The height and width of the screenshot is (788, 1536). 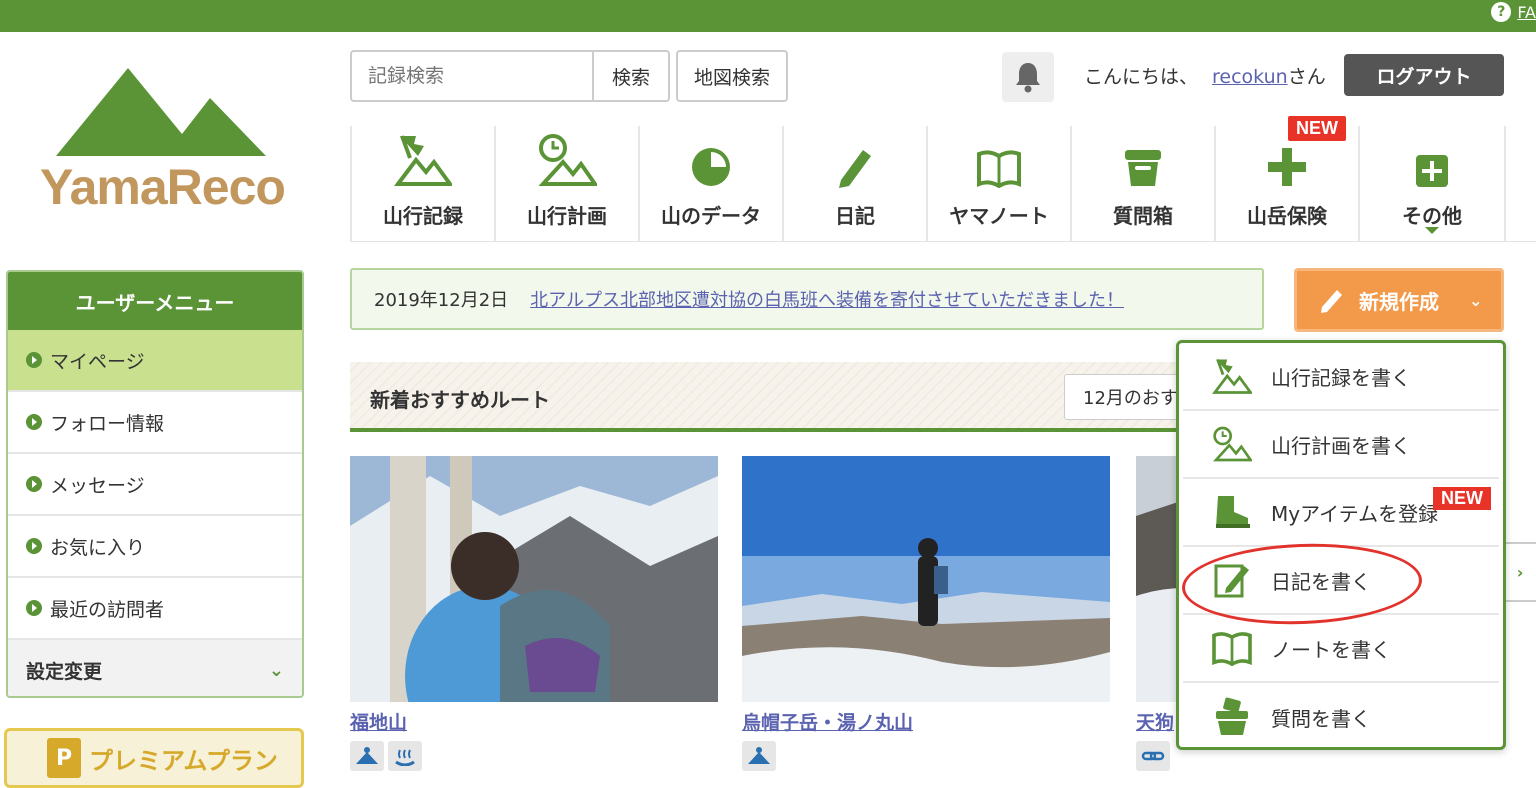 I want to click on sidebar-item-label: お気に入り, so click(x=98, y=547).